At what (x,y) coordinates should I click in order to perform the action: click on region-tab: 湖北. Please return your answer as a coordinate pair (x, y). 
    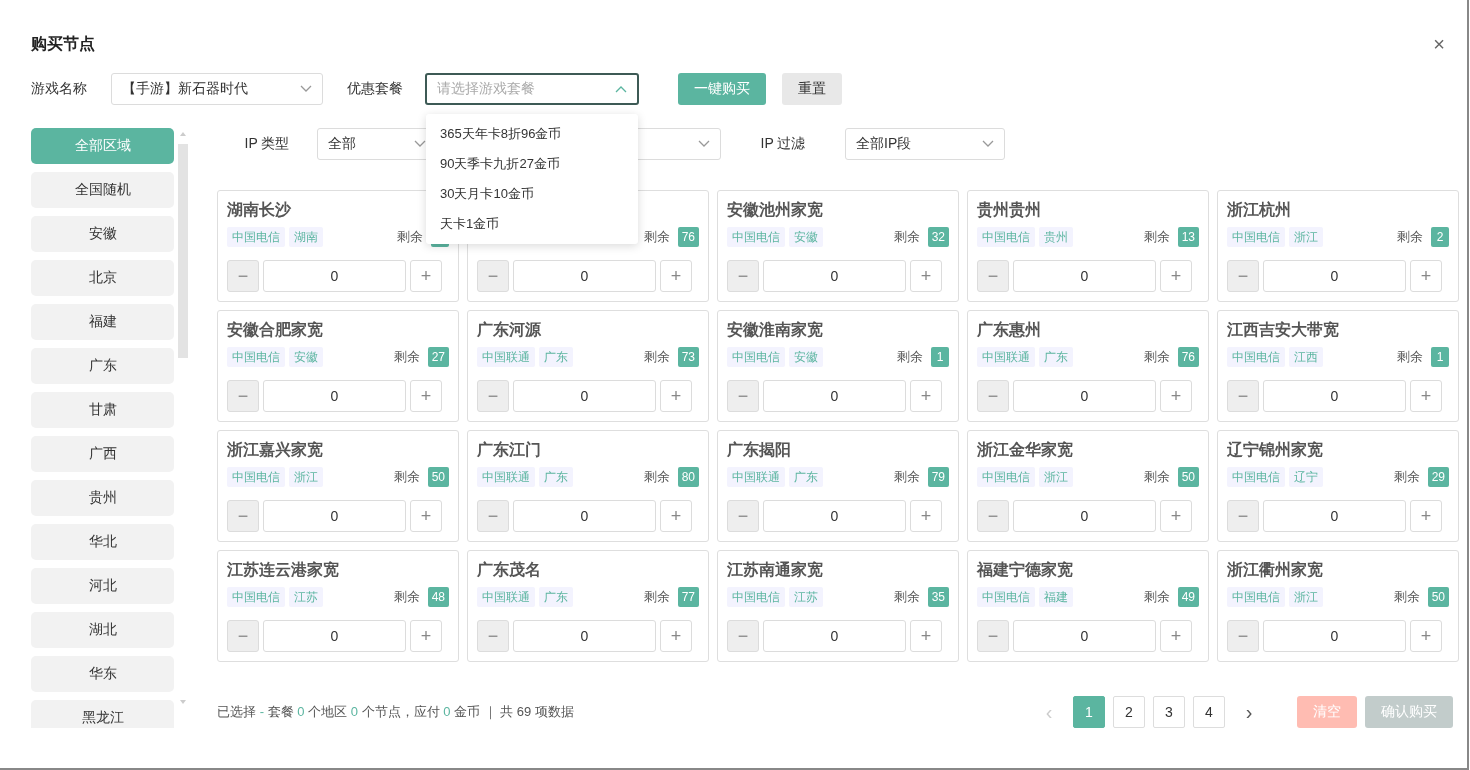
    Looking at the image, I should click on (102, 630).